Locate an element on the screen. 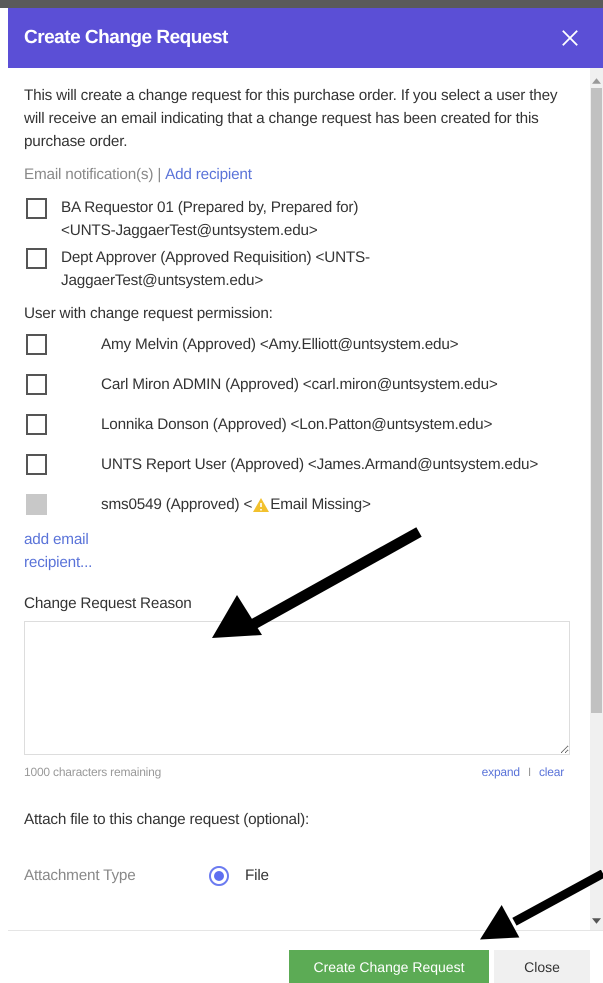 Image resolution: width=603 pixels, height=983 pixels. notification-label: Email notification(s) | is located at coordinates (93, 175).